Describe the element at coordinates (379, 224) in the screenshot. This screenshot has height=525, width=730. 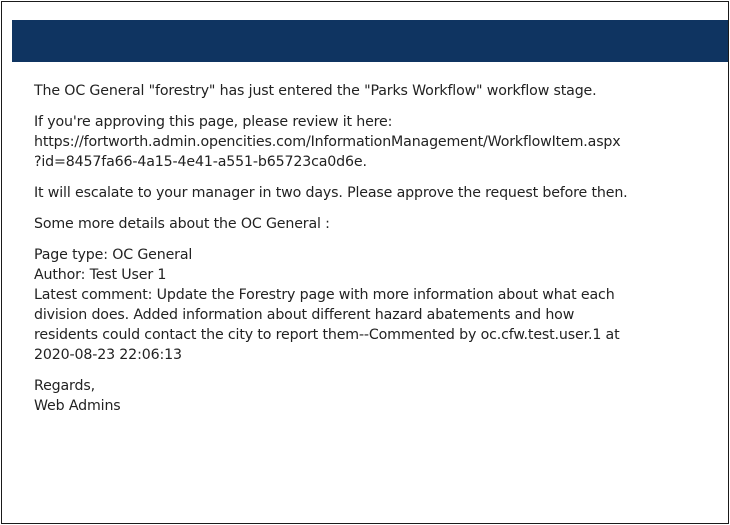
I see `details-intro-paragraph: Some more details about the OC General :` at that location.